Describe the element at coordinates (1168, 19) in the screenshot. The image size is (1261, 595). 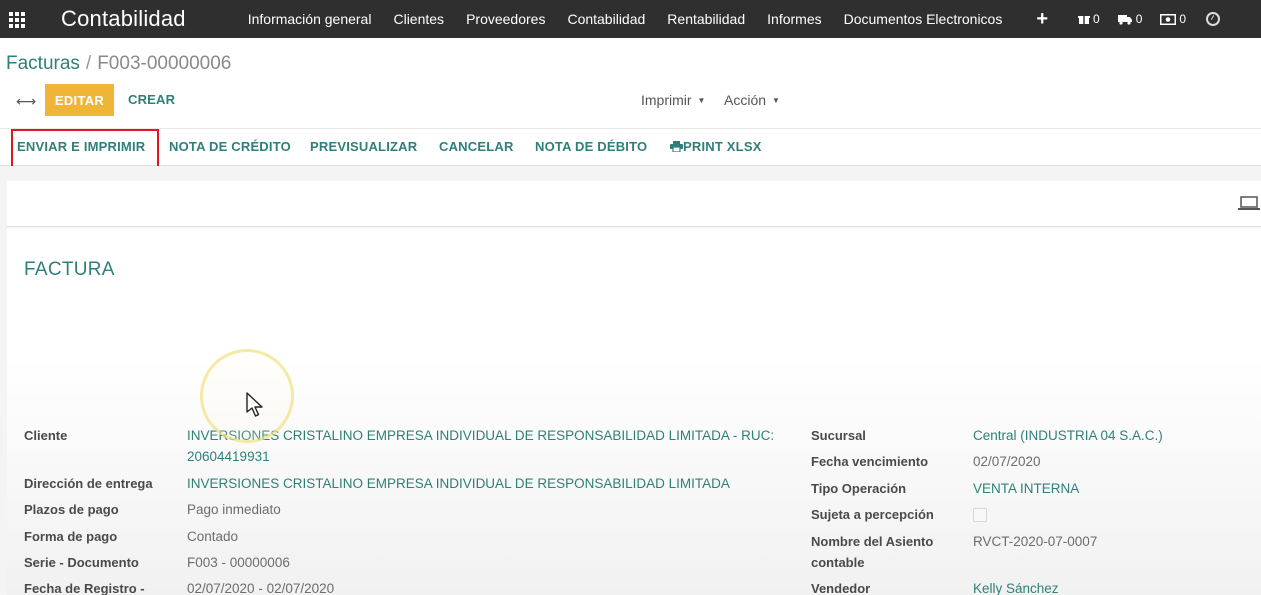
I see `money-icon` at that location.